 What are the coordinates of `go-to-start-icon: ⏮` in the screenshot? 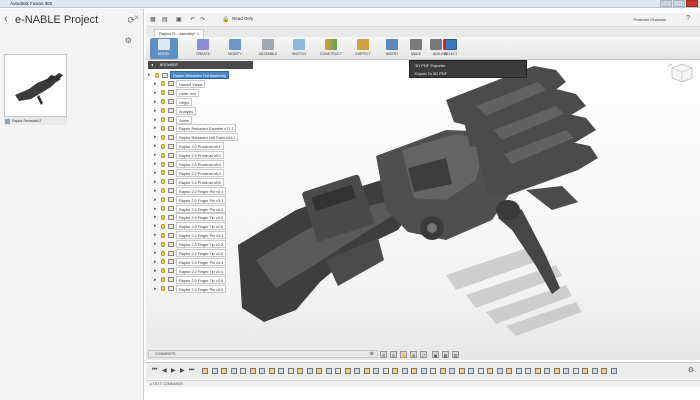 It's located at (154, 370).